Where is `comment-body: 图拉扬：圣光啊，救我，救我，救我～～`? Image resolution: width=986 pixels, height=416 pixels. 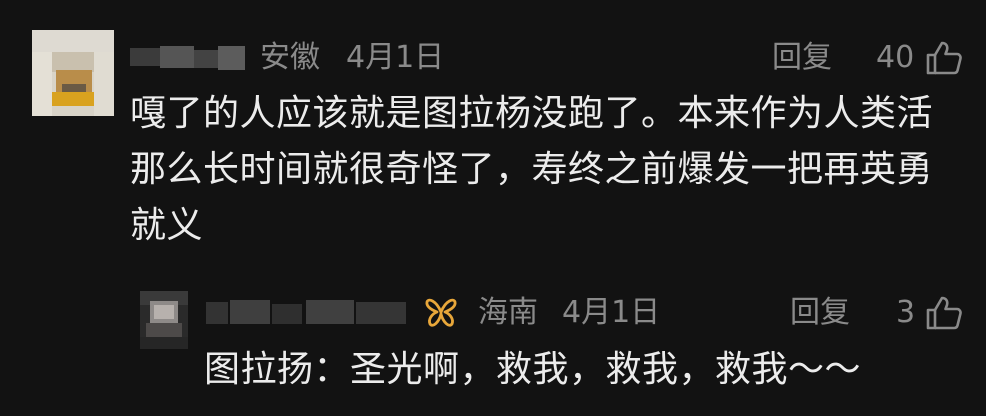 comment-body: 图拉扬：圣光啊，救我，救我，救我～～ is located at coordinates (532, 370).